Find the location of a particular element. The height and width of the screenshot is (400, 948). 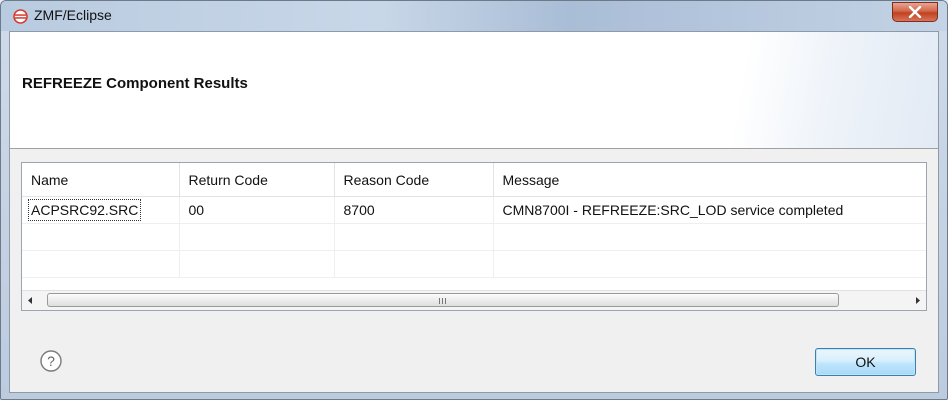

scroll-left-arrow-icon is located at coordinates (30, 300).